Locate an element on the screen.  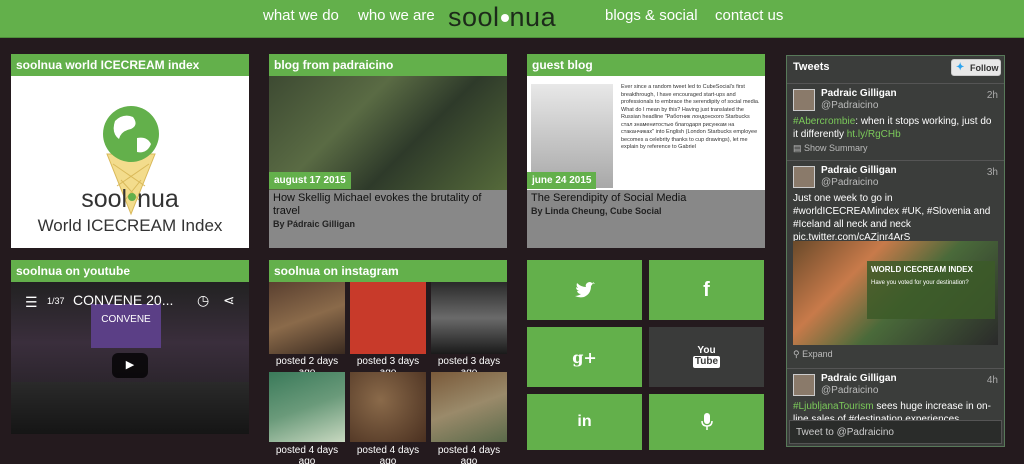
twitter-tile is located at coordinates (584, 290).